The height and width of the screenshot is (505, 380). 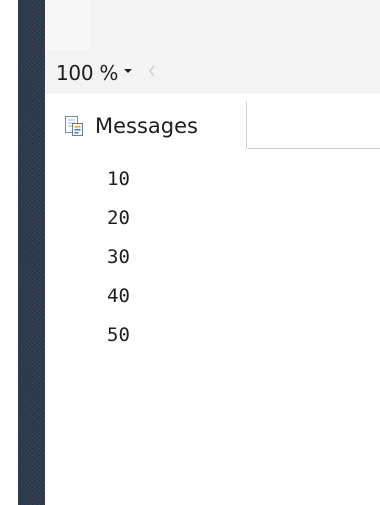 What do you see at coordinates (118, 218) in the screenshot?
I see `message-line: 20` at bounding box center [118, 218].